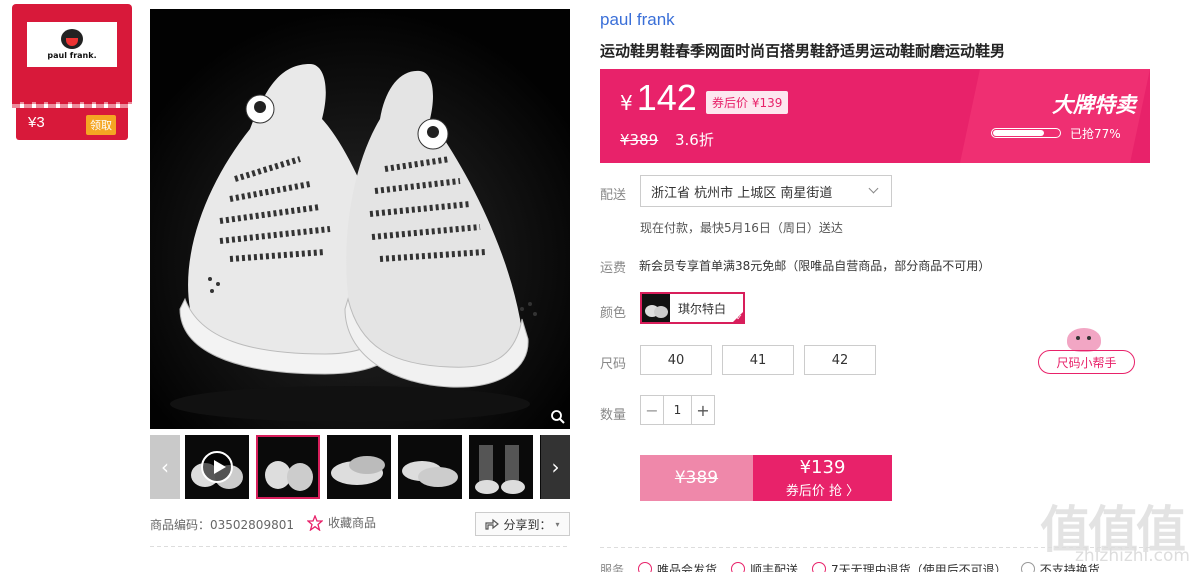 This screenshot has height=572, width=1192. Describe the element at coordinates (747, 102) in the screenshot. I see `coupon-price-tag: 券后价 ¥139` at that location.